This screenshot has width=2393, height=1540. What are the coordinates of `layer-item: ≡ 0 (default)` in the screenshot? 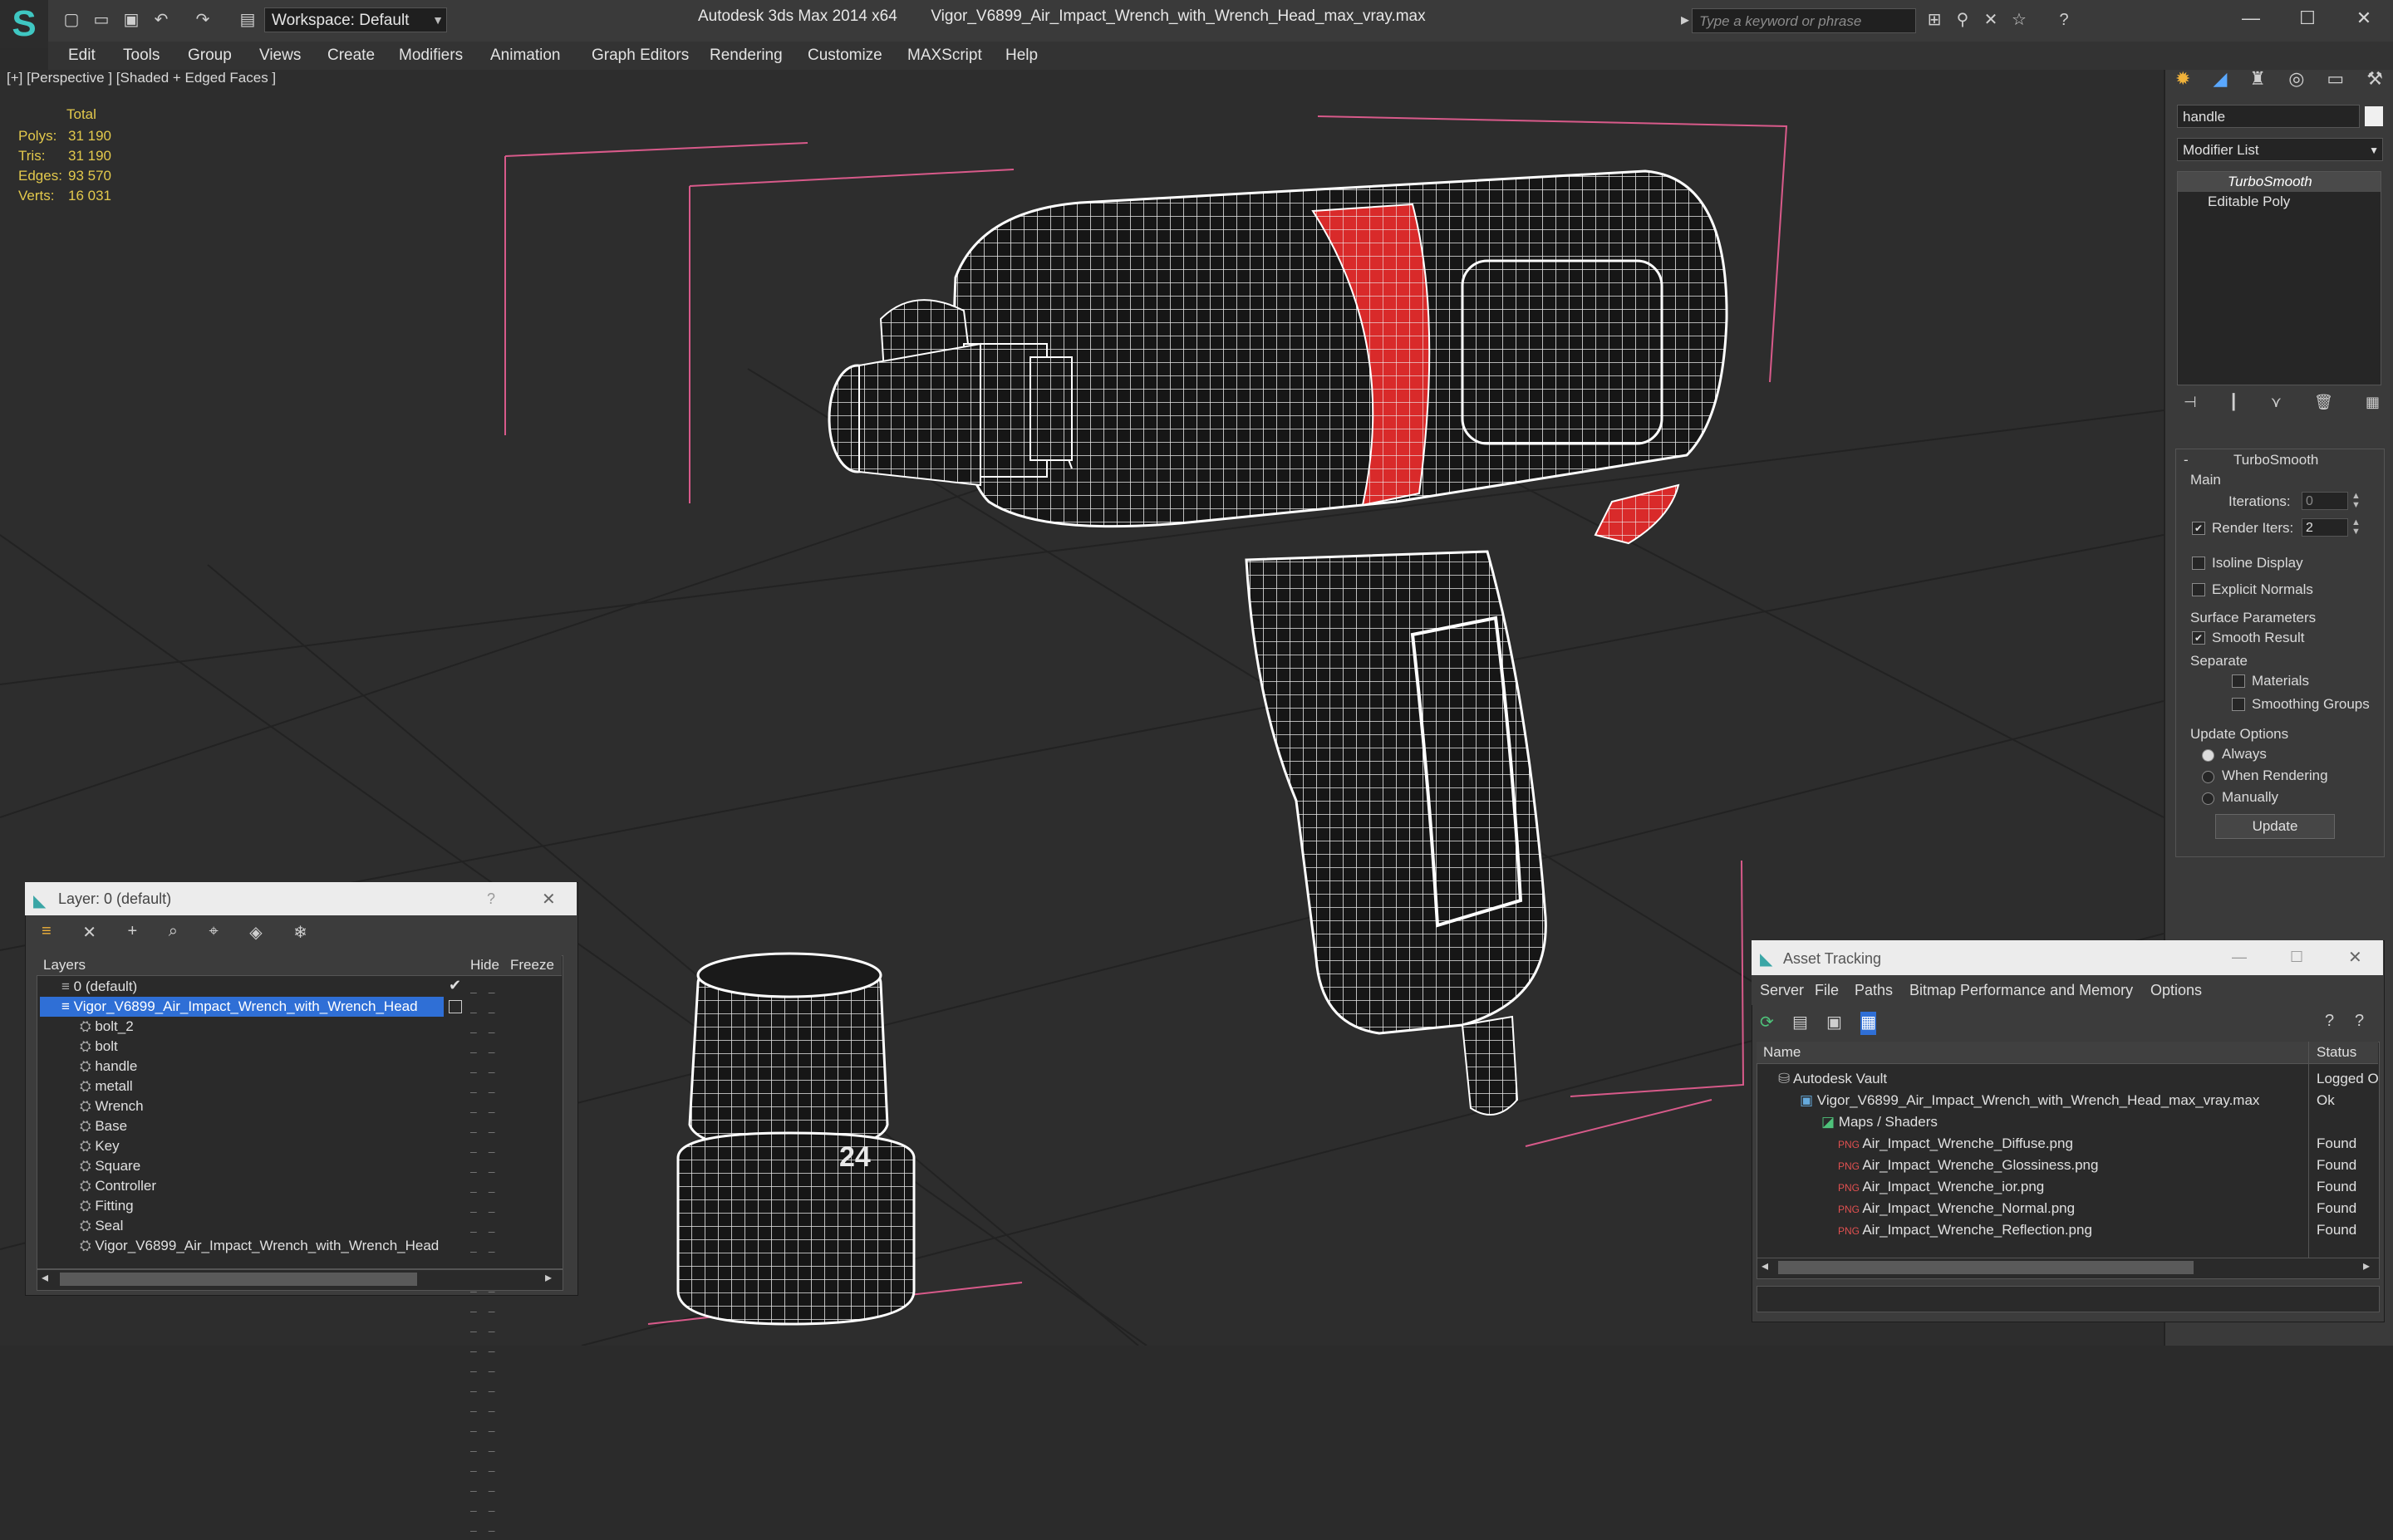 It's located at (99, 987).